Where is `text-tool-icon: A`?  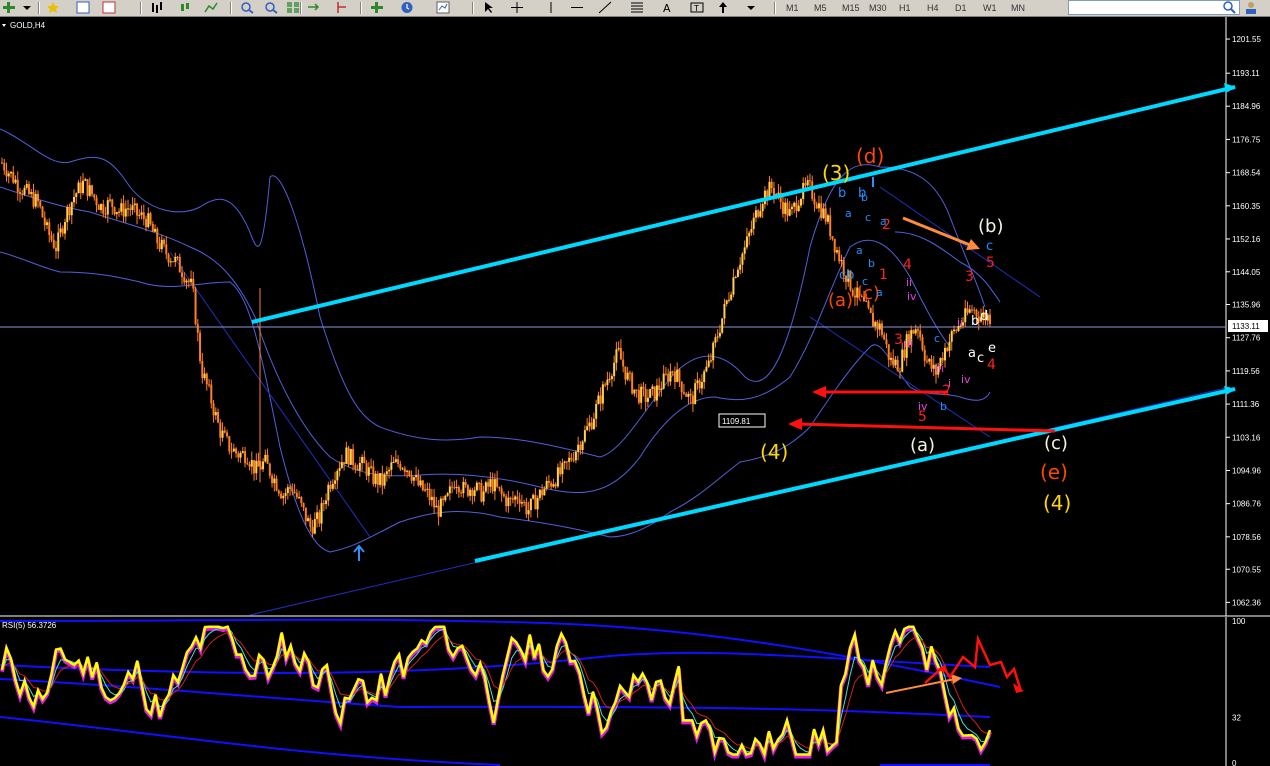 text-tool-icon: A is located at coordinates (667, 7).